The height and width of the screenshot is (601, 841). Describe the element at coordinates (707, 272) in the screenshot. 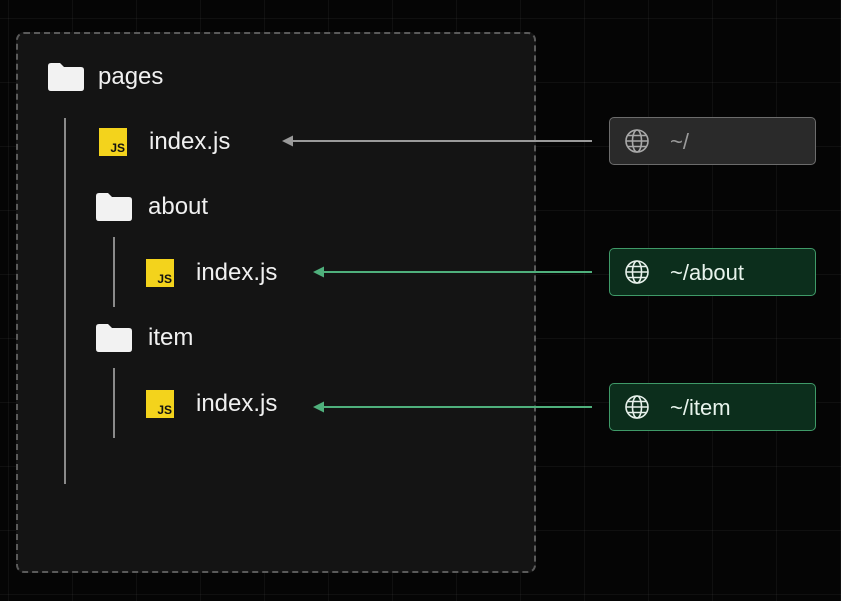

I see `route-path: ~/about` at that location.